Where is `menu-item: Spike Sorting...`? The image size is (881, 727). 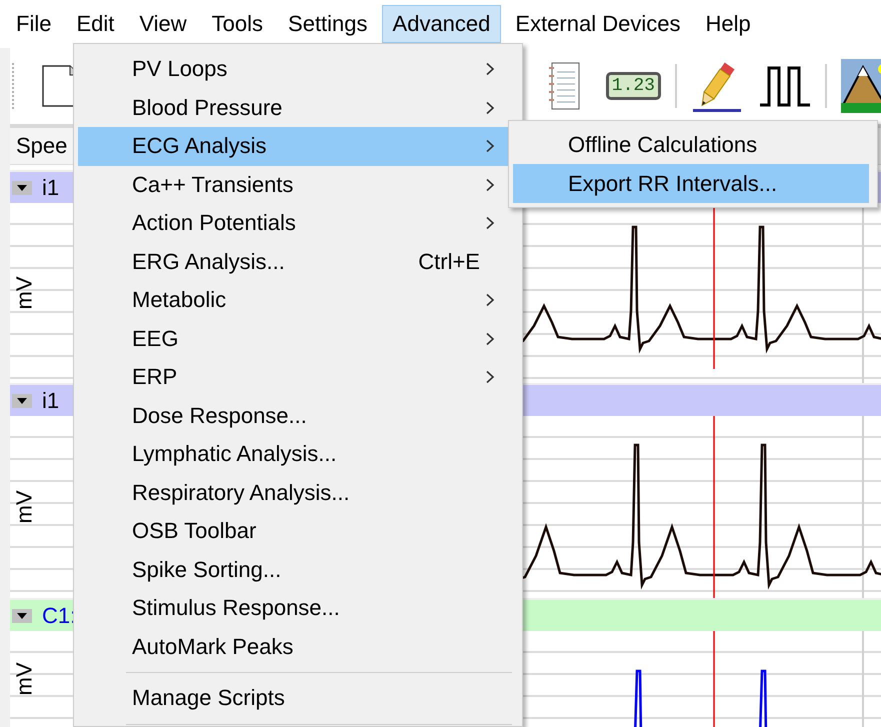 menu-item: Spike Sorting... is located at coordinates (295, 569).